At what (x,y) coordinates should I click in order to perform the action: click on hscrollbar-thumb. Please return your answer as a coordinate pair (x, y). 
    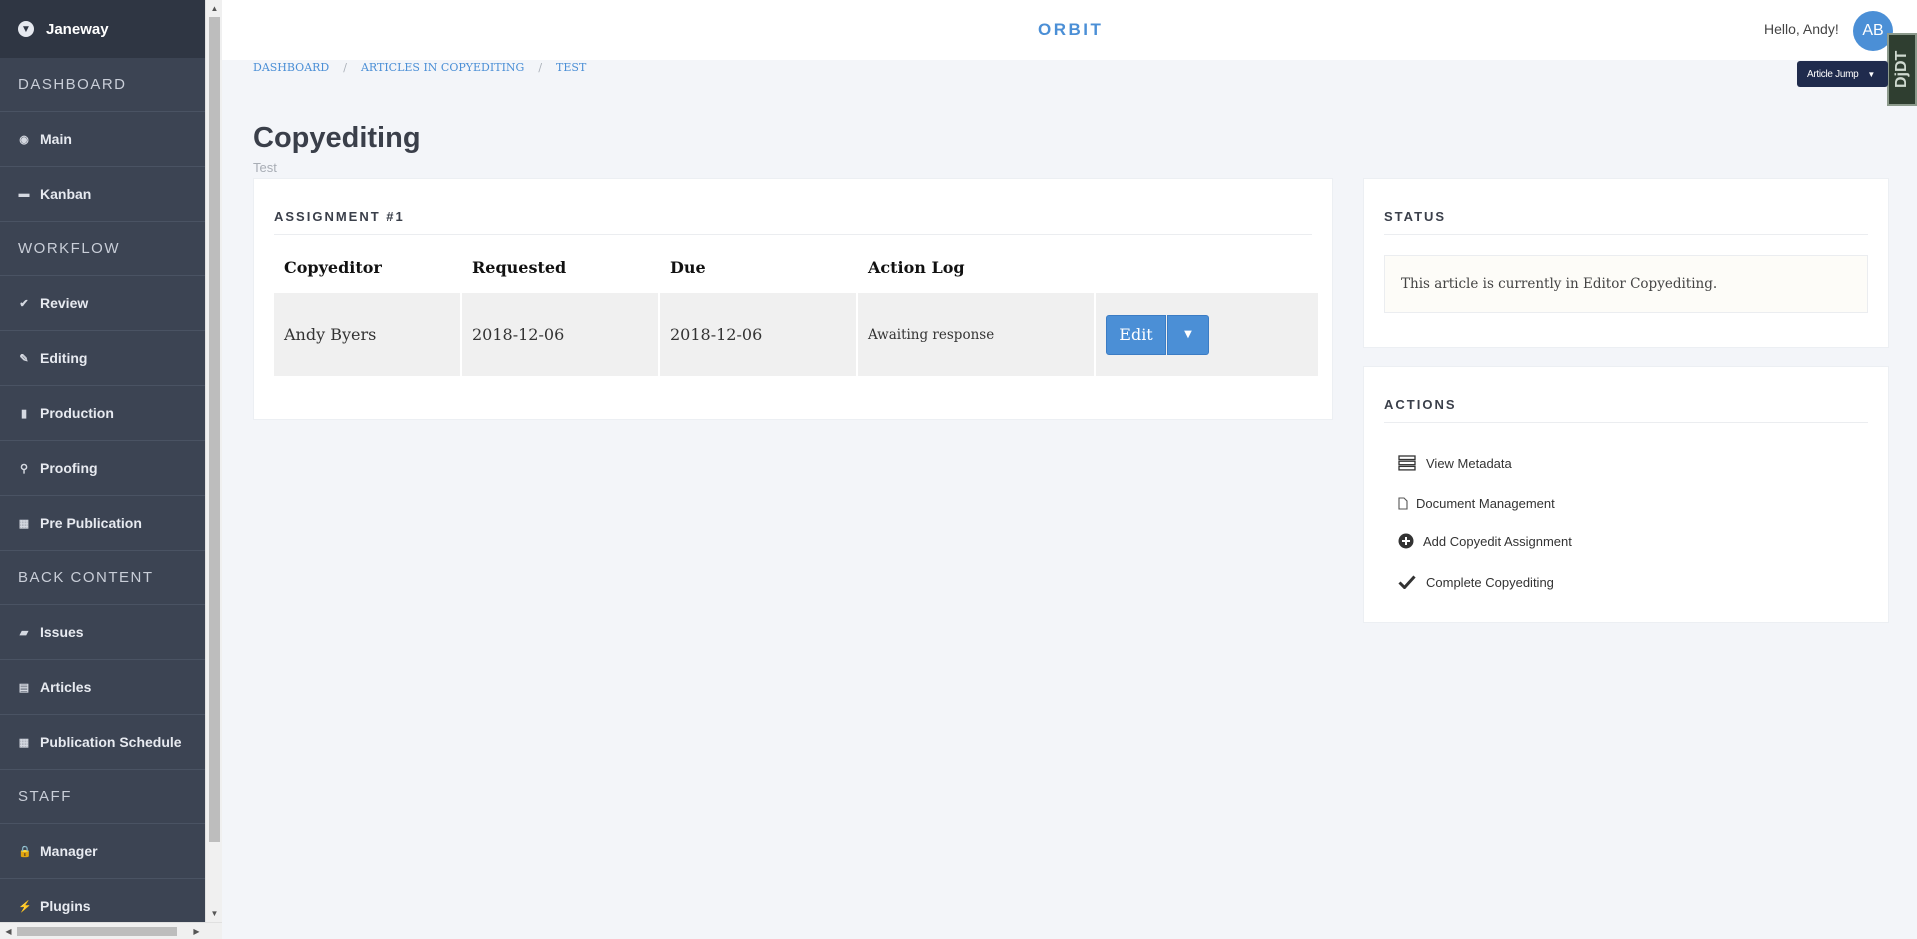
    Looking at the image, I should click on (97, 931).